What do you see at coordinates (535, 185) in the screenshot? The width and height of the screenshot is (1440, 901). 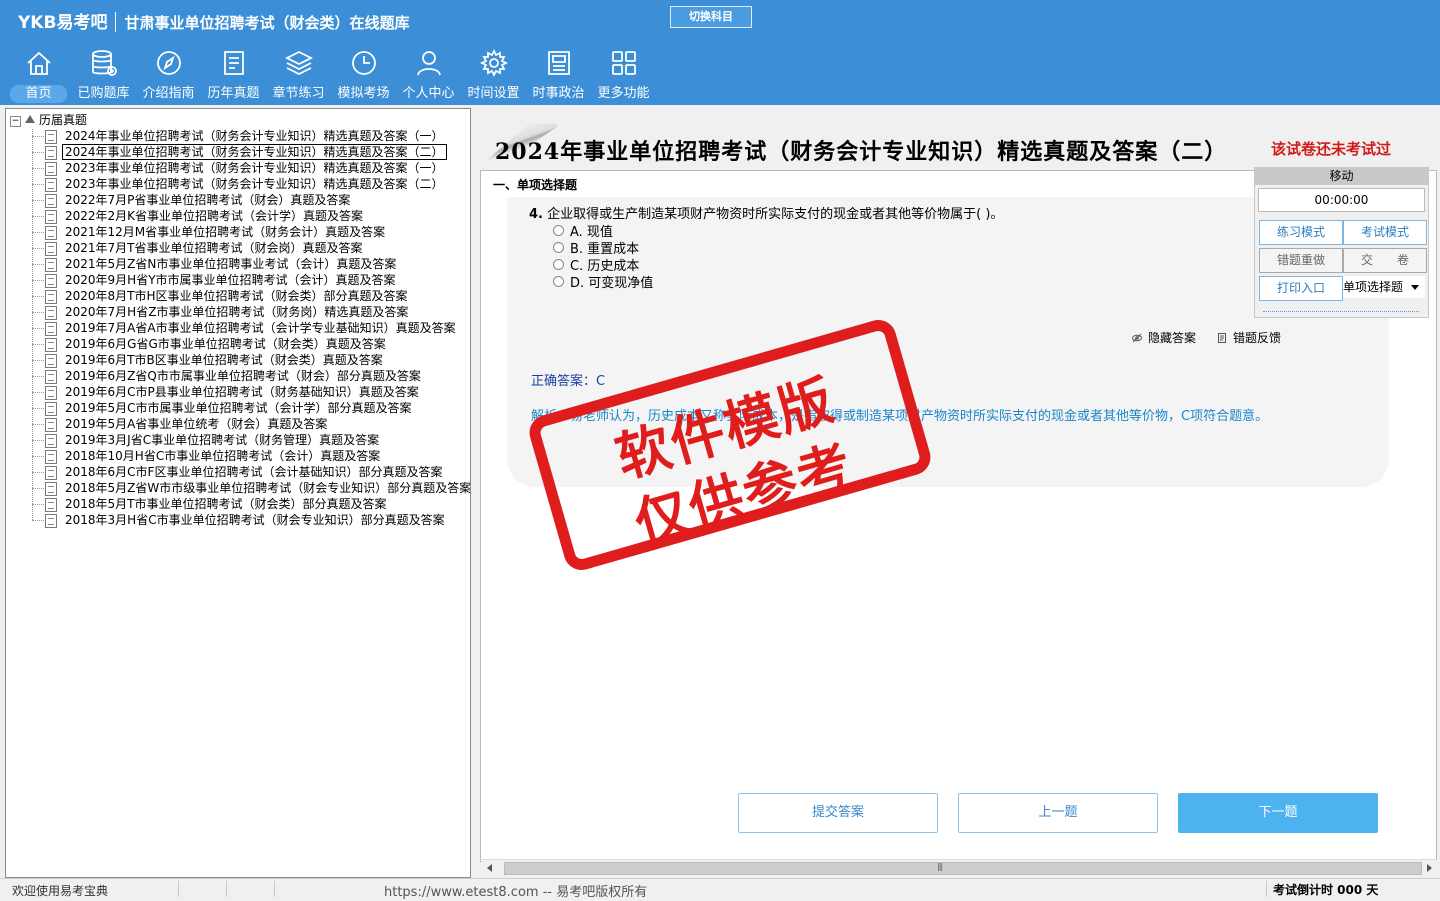 I see `section-heading: 一、单项选择题` at bounding box center [535, 185].